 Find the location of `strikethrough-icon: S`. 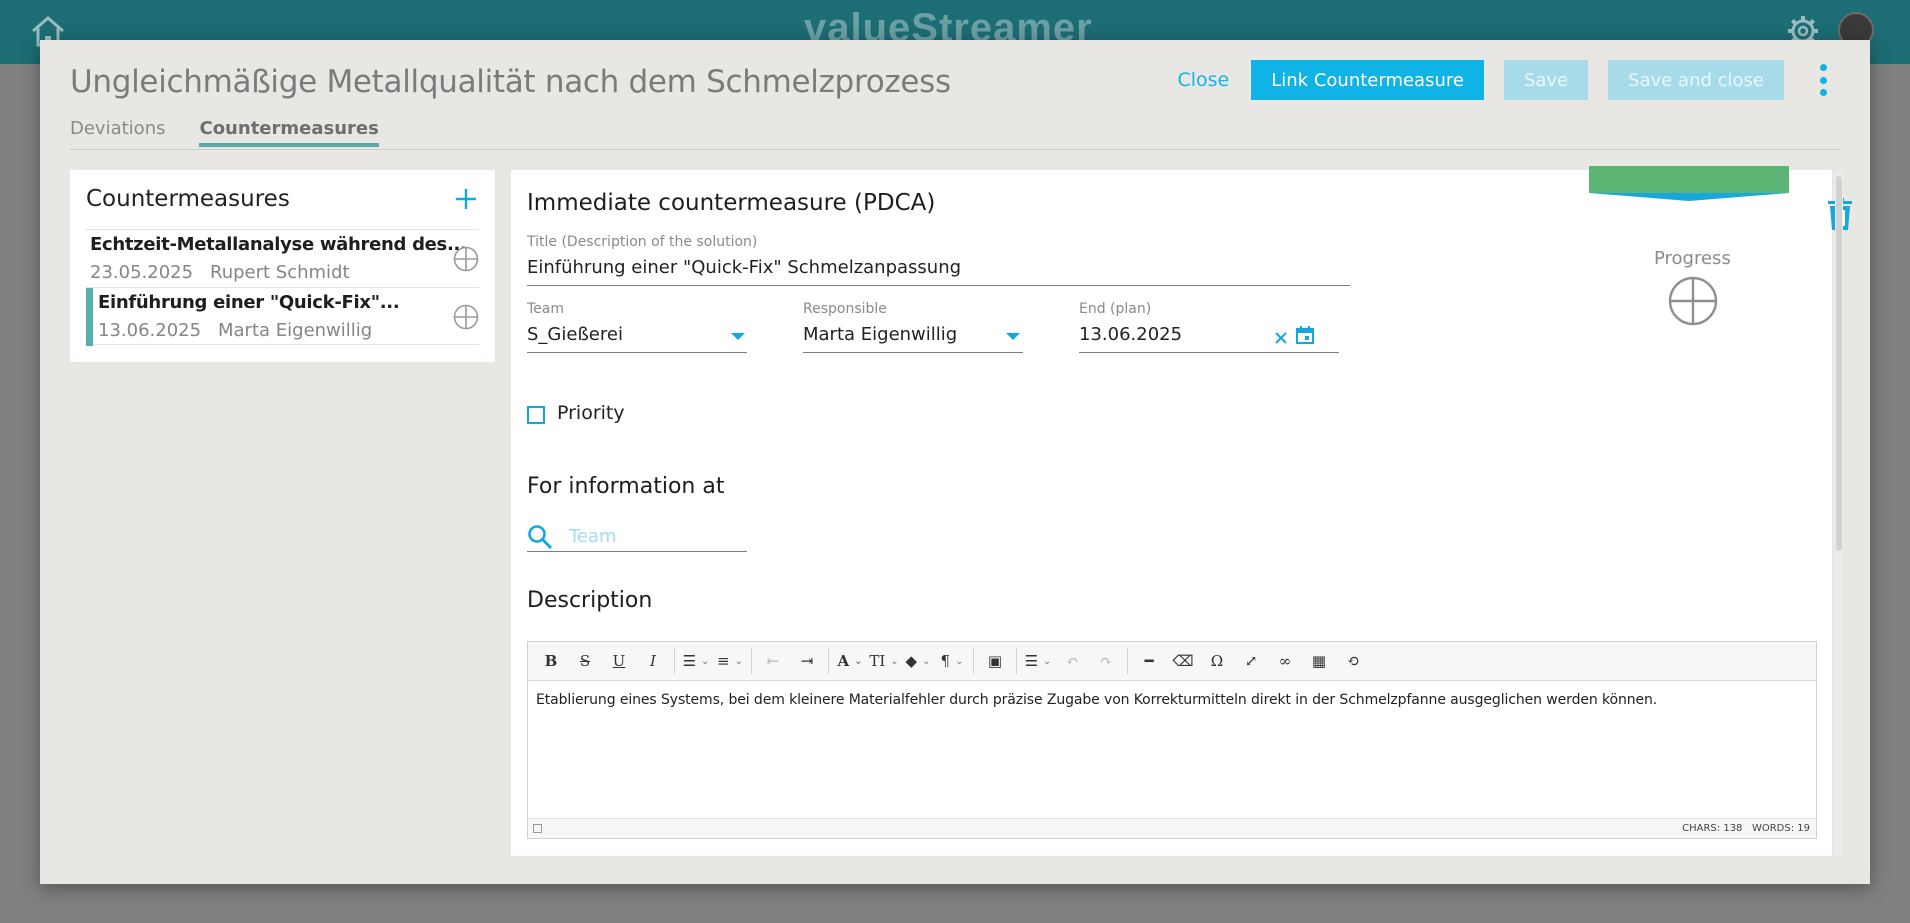

strikethrough-icon: S is located at coordinates (585, 661).